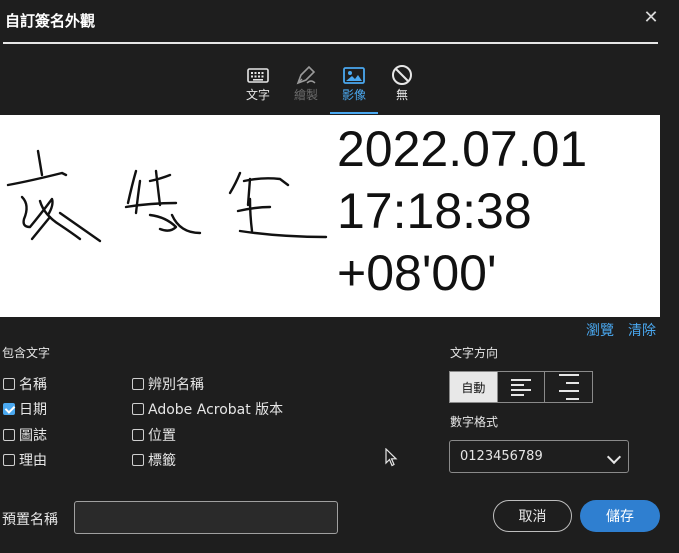 The height and width of the screenshot is (553, 679). I want to click on checkbox-label: 標籤, so click(162, 461).